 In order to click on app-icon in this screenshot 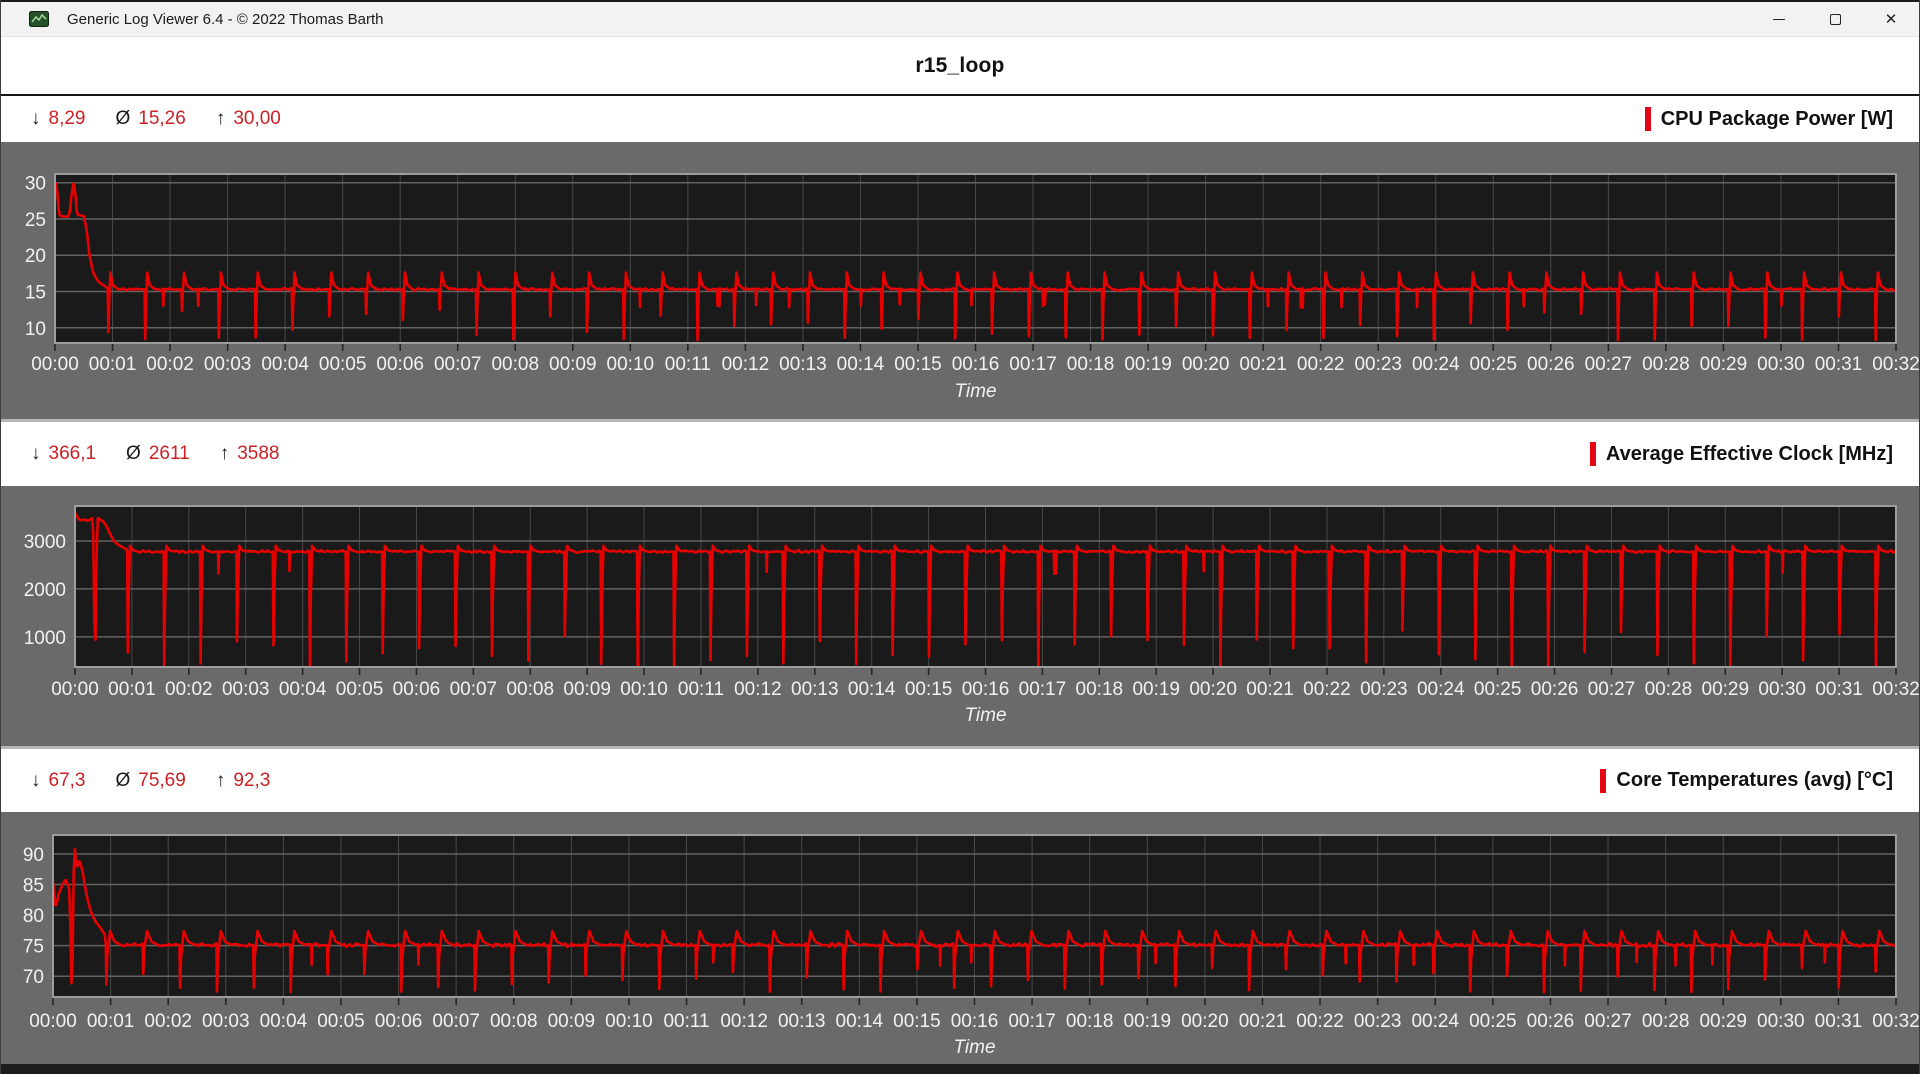, I will do `click(39, 19)`.